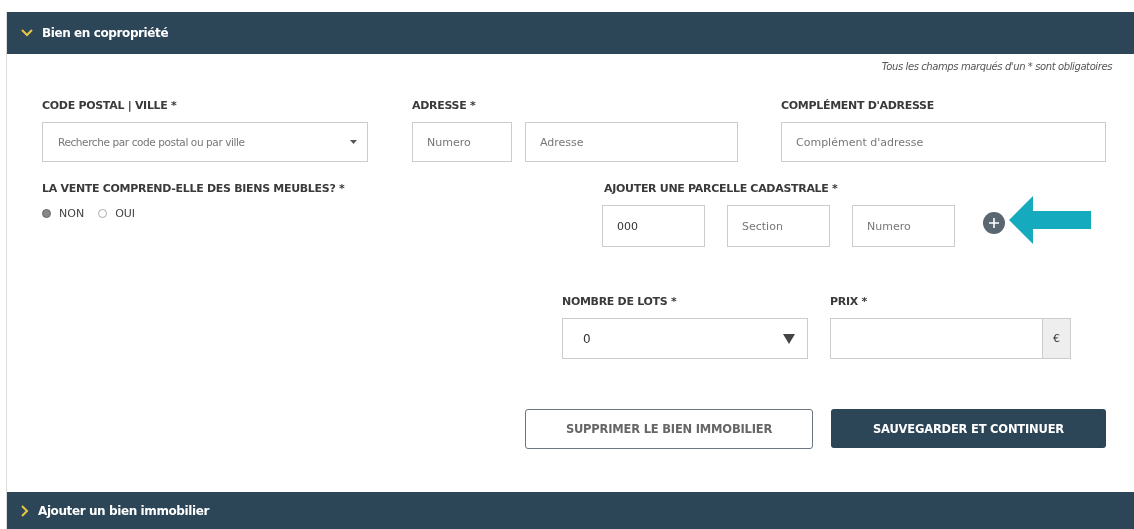 This screenshot has height=529, width=1134. I want to click on field-label: ADRESSE *, so click(444, 105).